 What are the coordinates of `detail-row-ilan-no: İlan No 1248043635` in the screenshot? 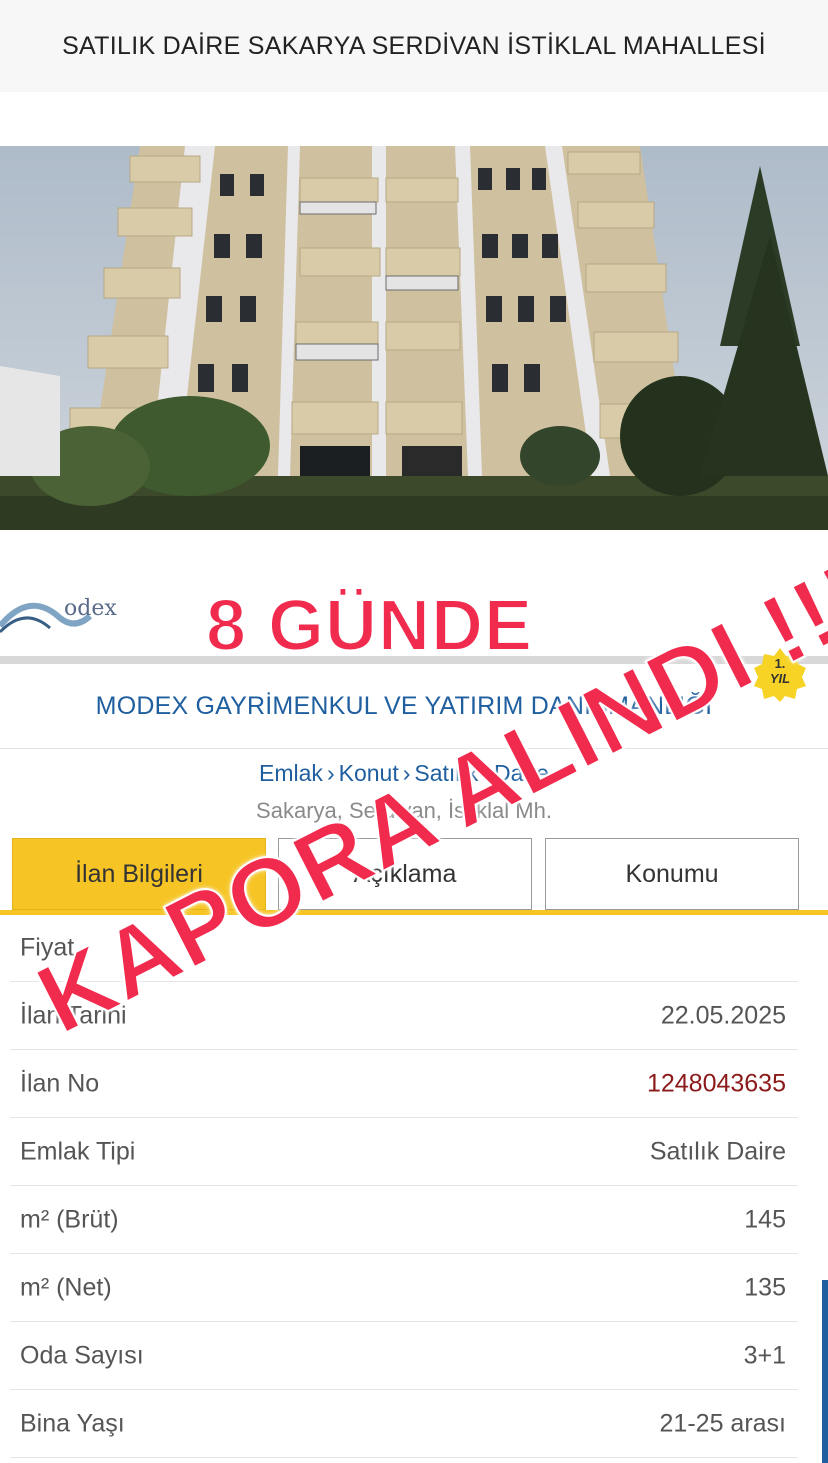 It's located at (404, 1084).